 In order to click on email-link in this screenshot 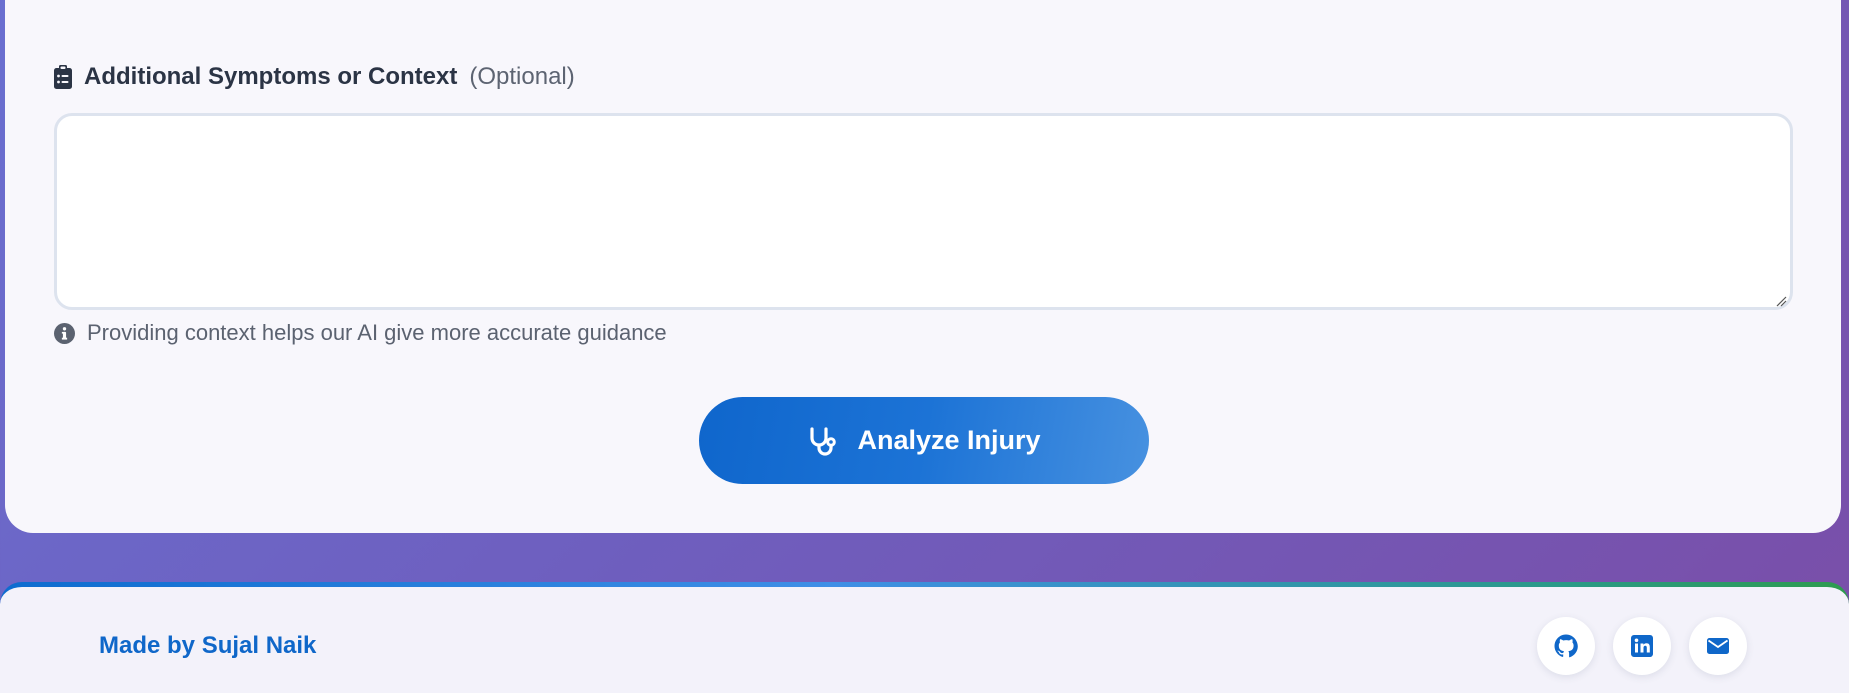, I will do `click(1718, 646)`.